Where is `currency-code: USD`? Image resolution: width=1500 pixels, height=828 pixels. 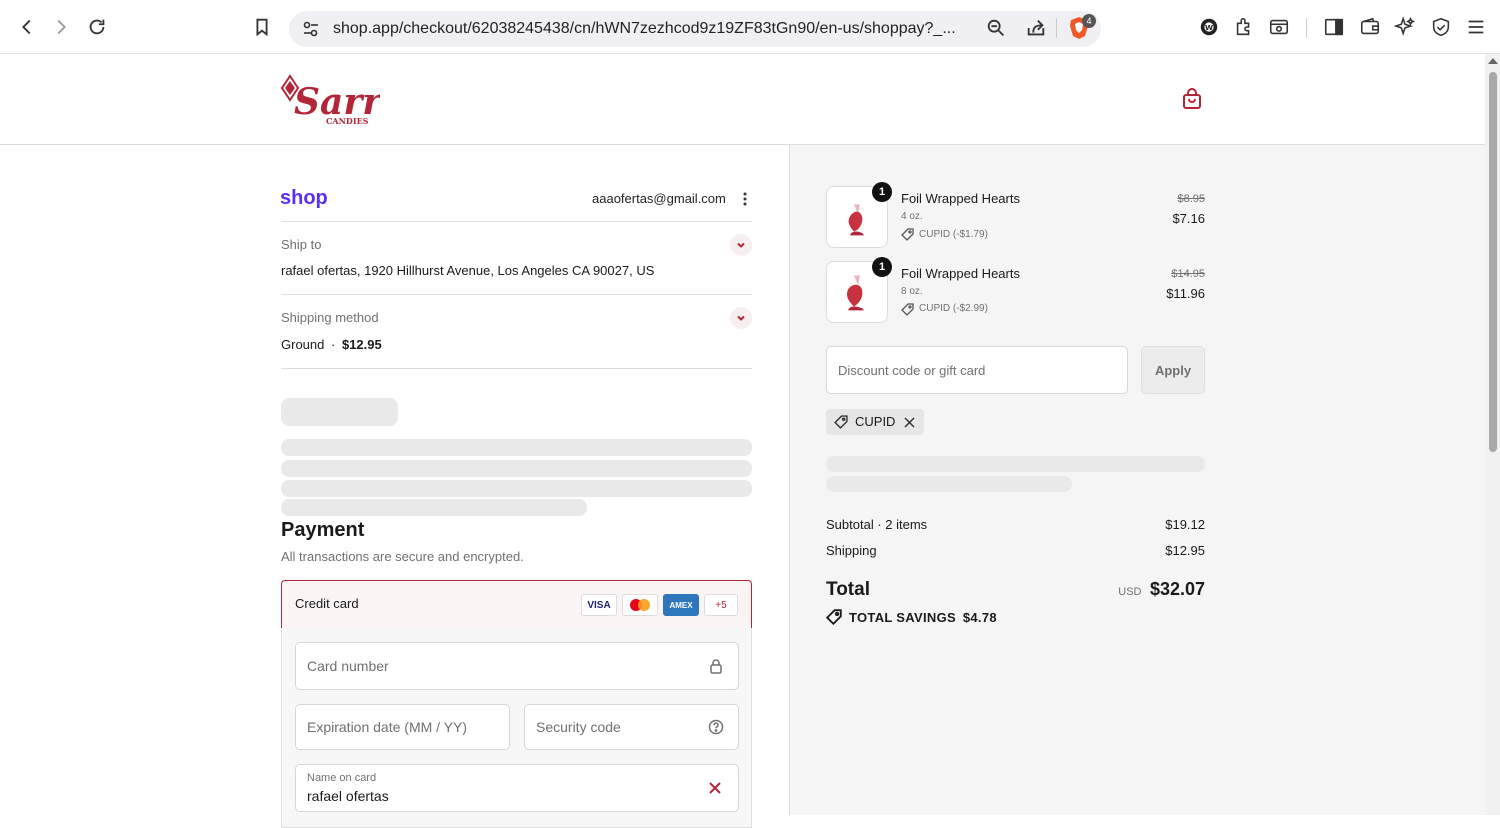
currency-code: USD is located at coordinates (1130, 592).